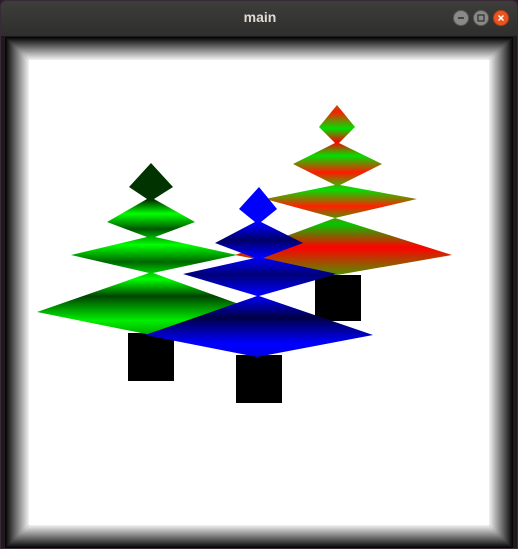 This screenshot has width=518, height=549. I want to click on maximize-button, so click(481, 18).